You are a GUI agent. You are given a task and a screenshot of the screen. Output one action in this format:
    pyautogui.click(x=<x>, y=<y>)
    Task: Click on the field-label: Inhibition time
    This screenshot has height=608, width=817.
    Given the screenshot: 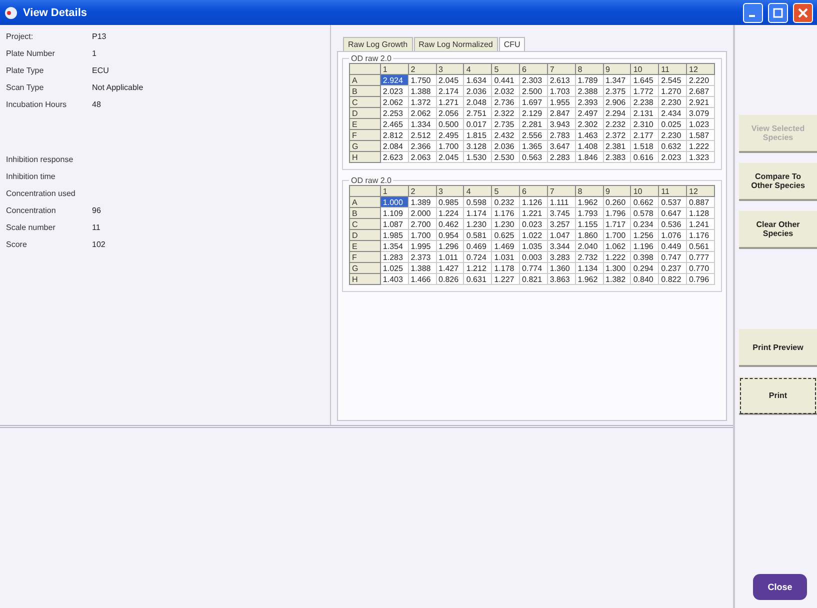 What is the action you would take?
    pyautogui.click(x=31, y=176)
    